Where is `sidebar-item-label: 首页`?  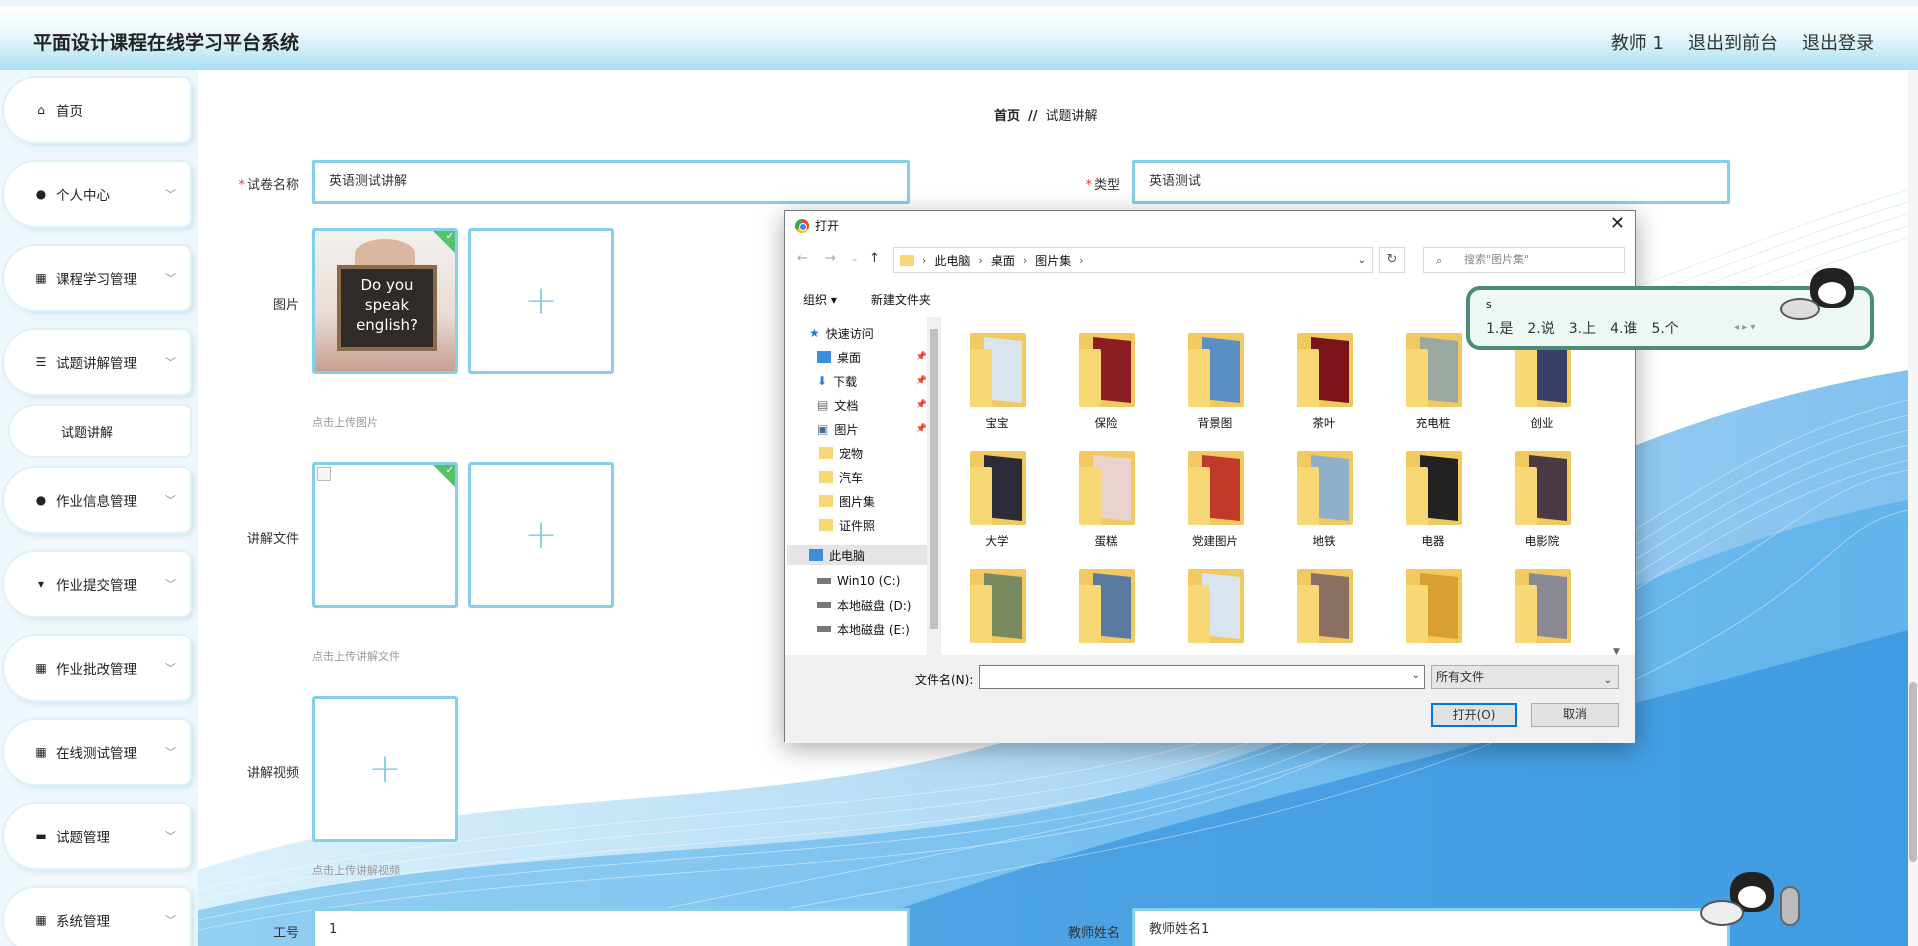
sidebar-item-label: 首页 is located at coordinates (69, 112).